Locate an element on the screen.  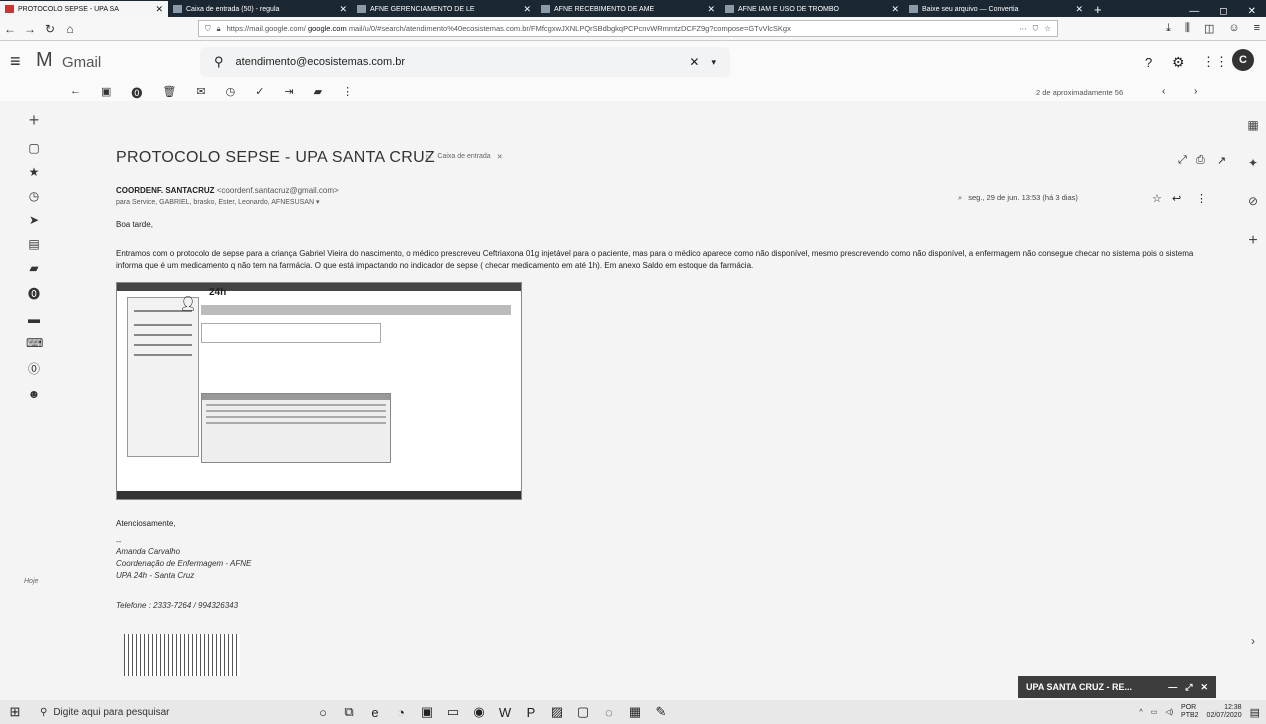
search-options-icon: ▾ is located at coordinates (713, 62).